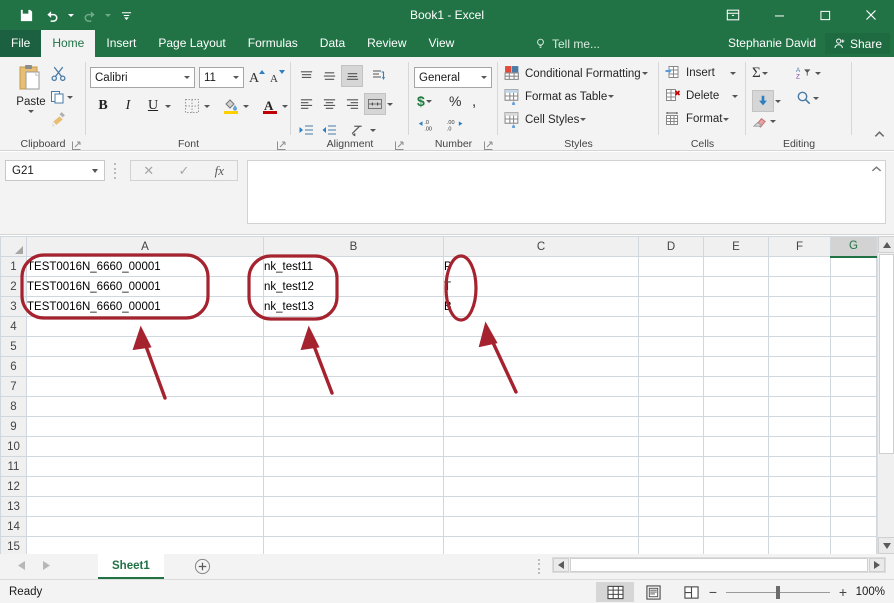  What do you see at coordinates (145, 506) in the screenshot?
I see `cell-a13` at bounding box center [145, 506].